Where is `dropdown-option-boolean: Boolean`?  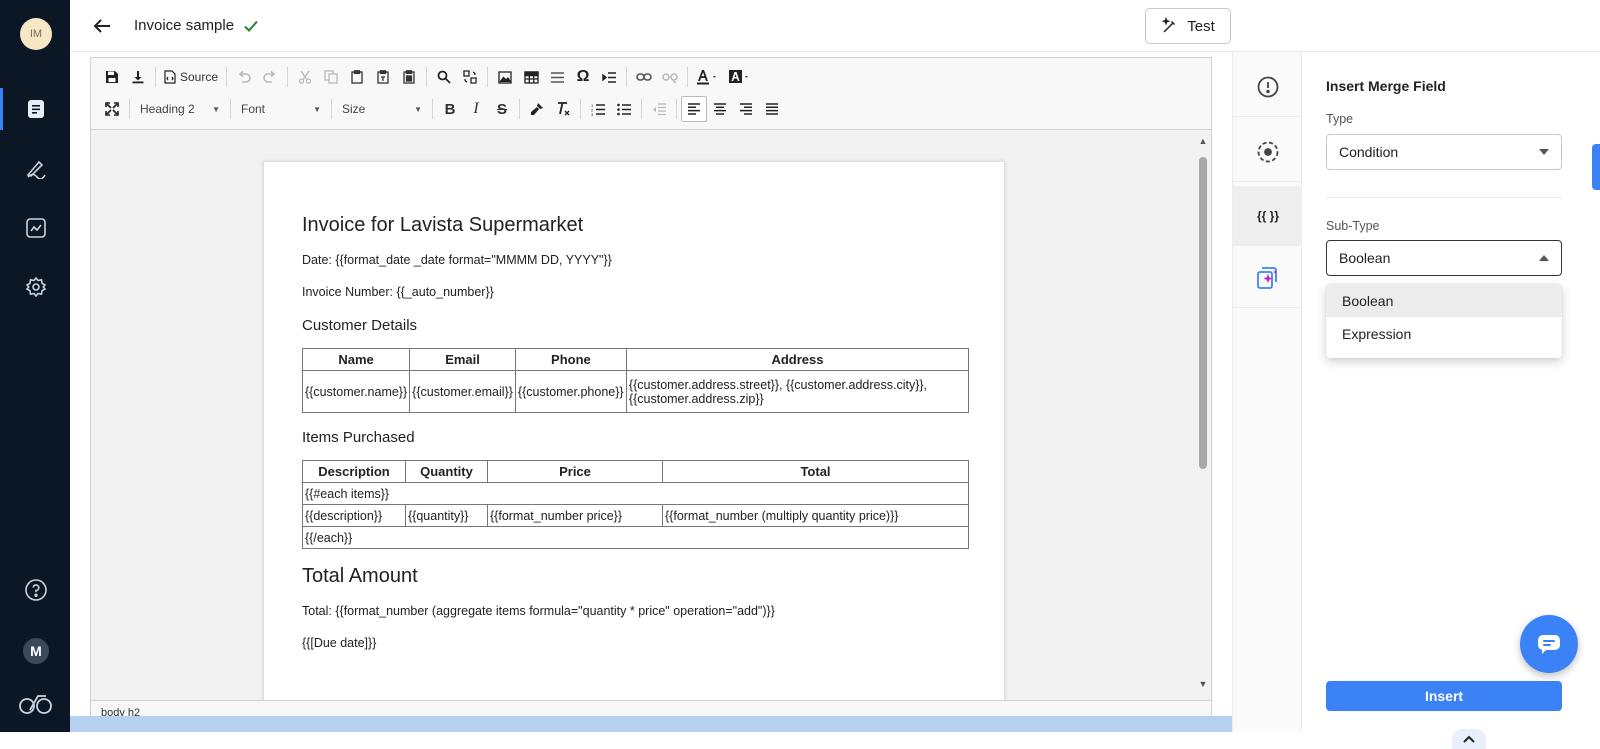
dropdown-option-boolean: Boolean is located at coordinates (1444, 300).